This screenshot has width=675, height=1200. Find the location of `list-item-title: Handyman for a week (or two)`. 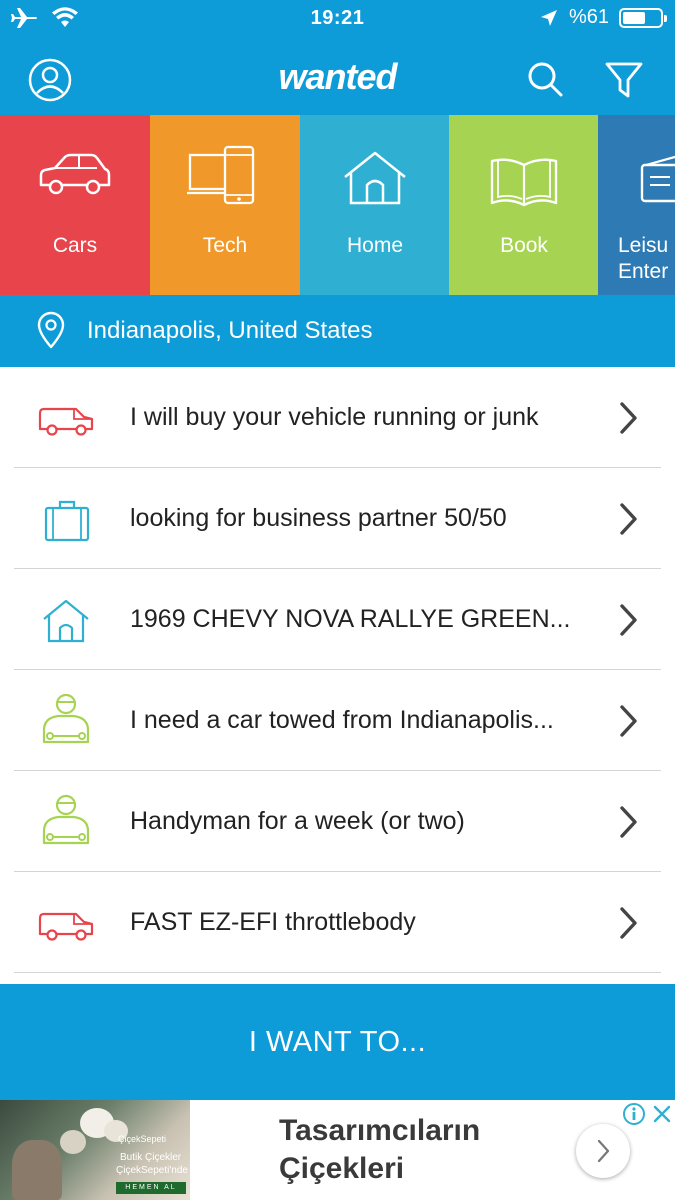

list-item-title: Handyman for a week (or two) is located at coordinates (297, 821).